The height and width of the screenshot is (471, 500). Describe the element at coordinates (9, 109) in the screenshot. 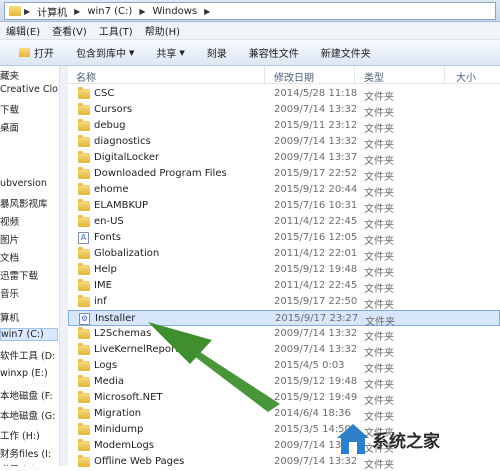

I see `nav-item: 下载` at that location.